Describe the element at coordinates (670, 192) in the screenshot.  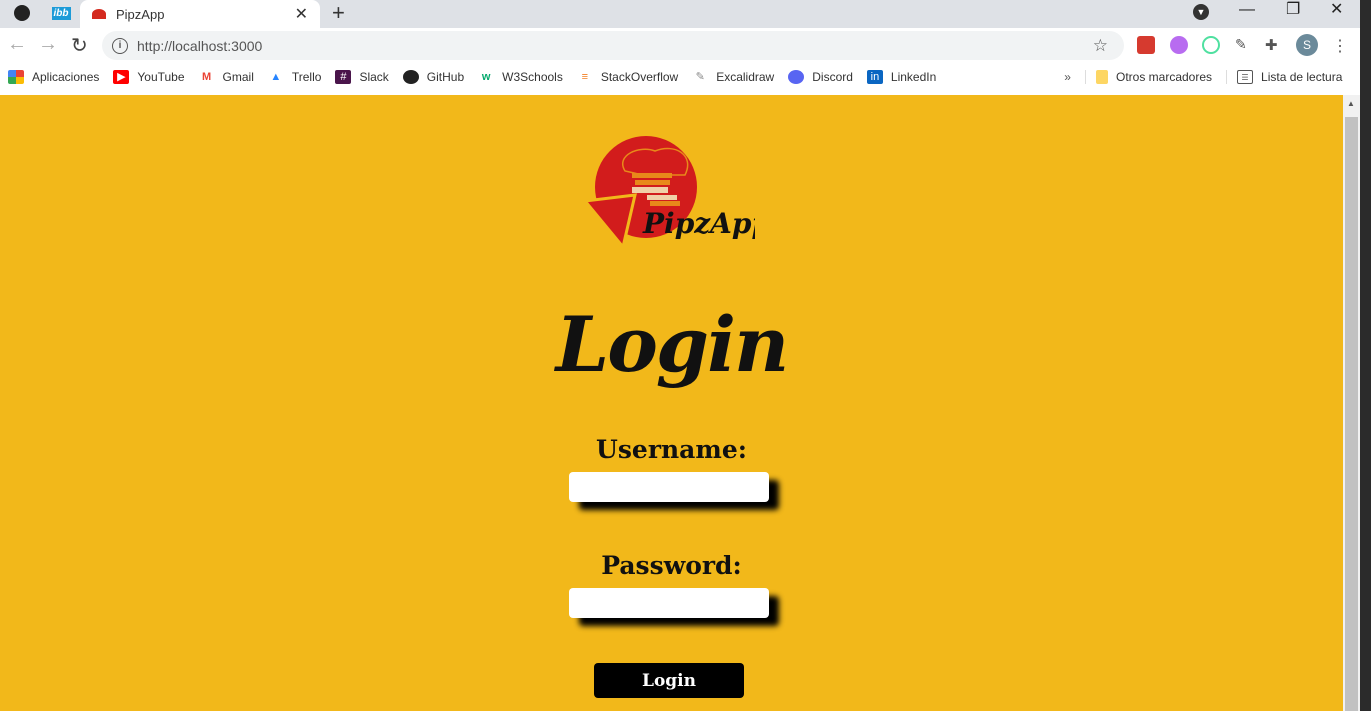
I see `pipzapp-logo: PipzApp` at that location.